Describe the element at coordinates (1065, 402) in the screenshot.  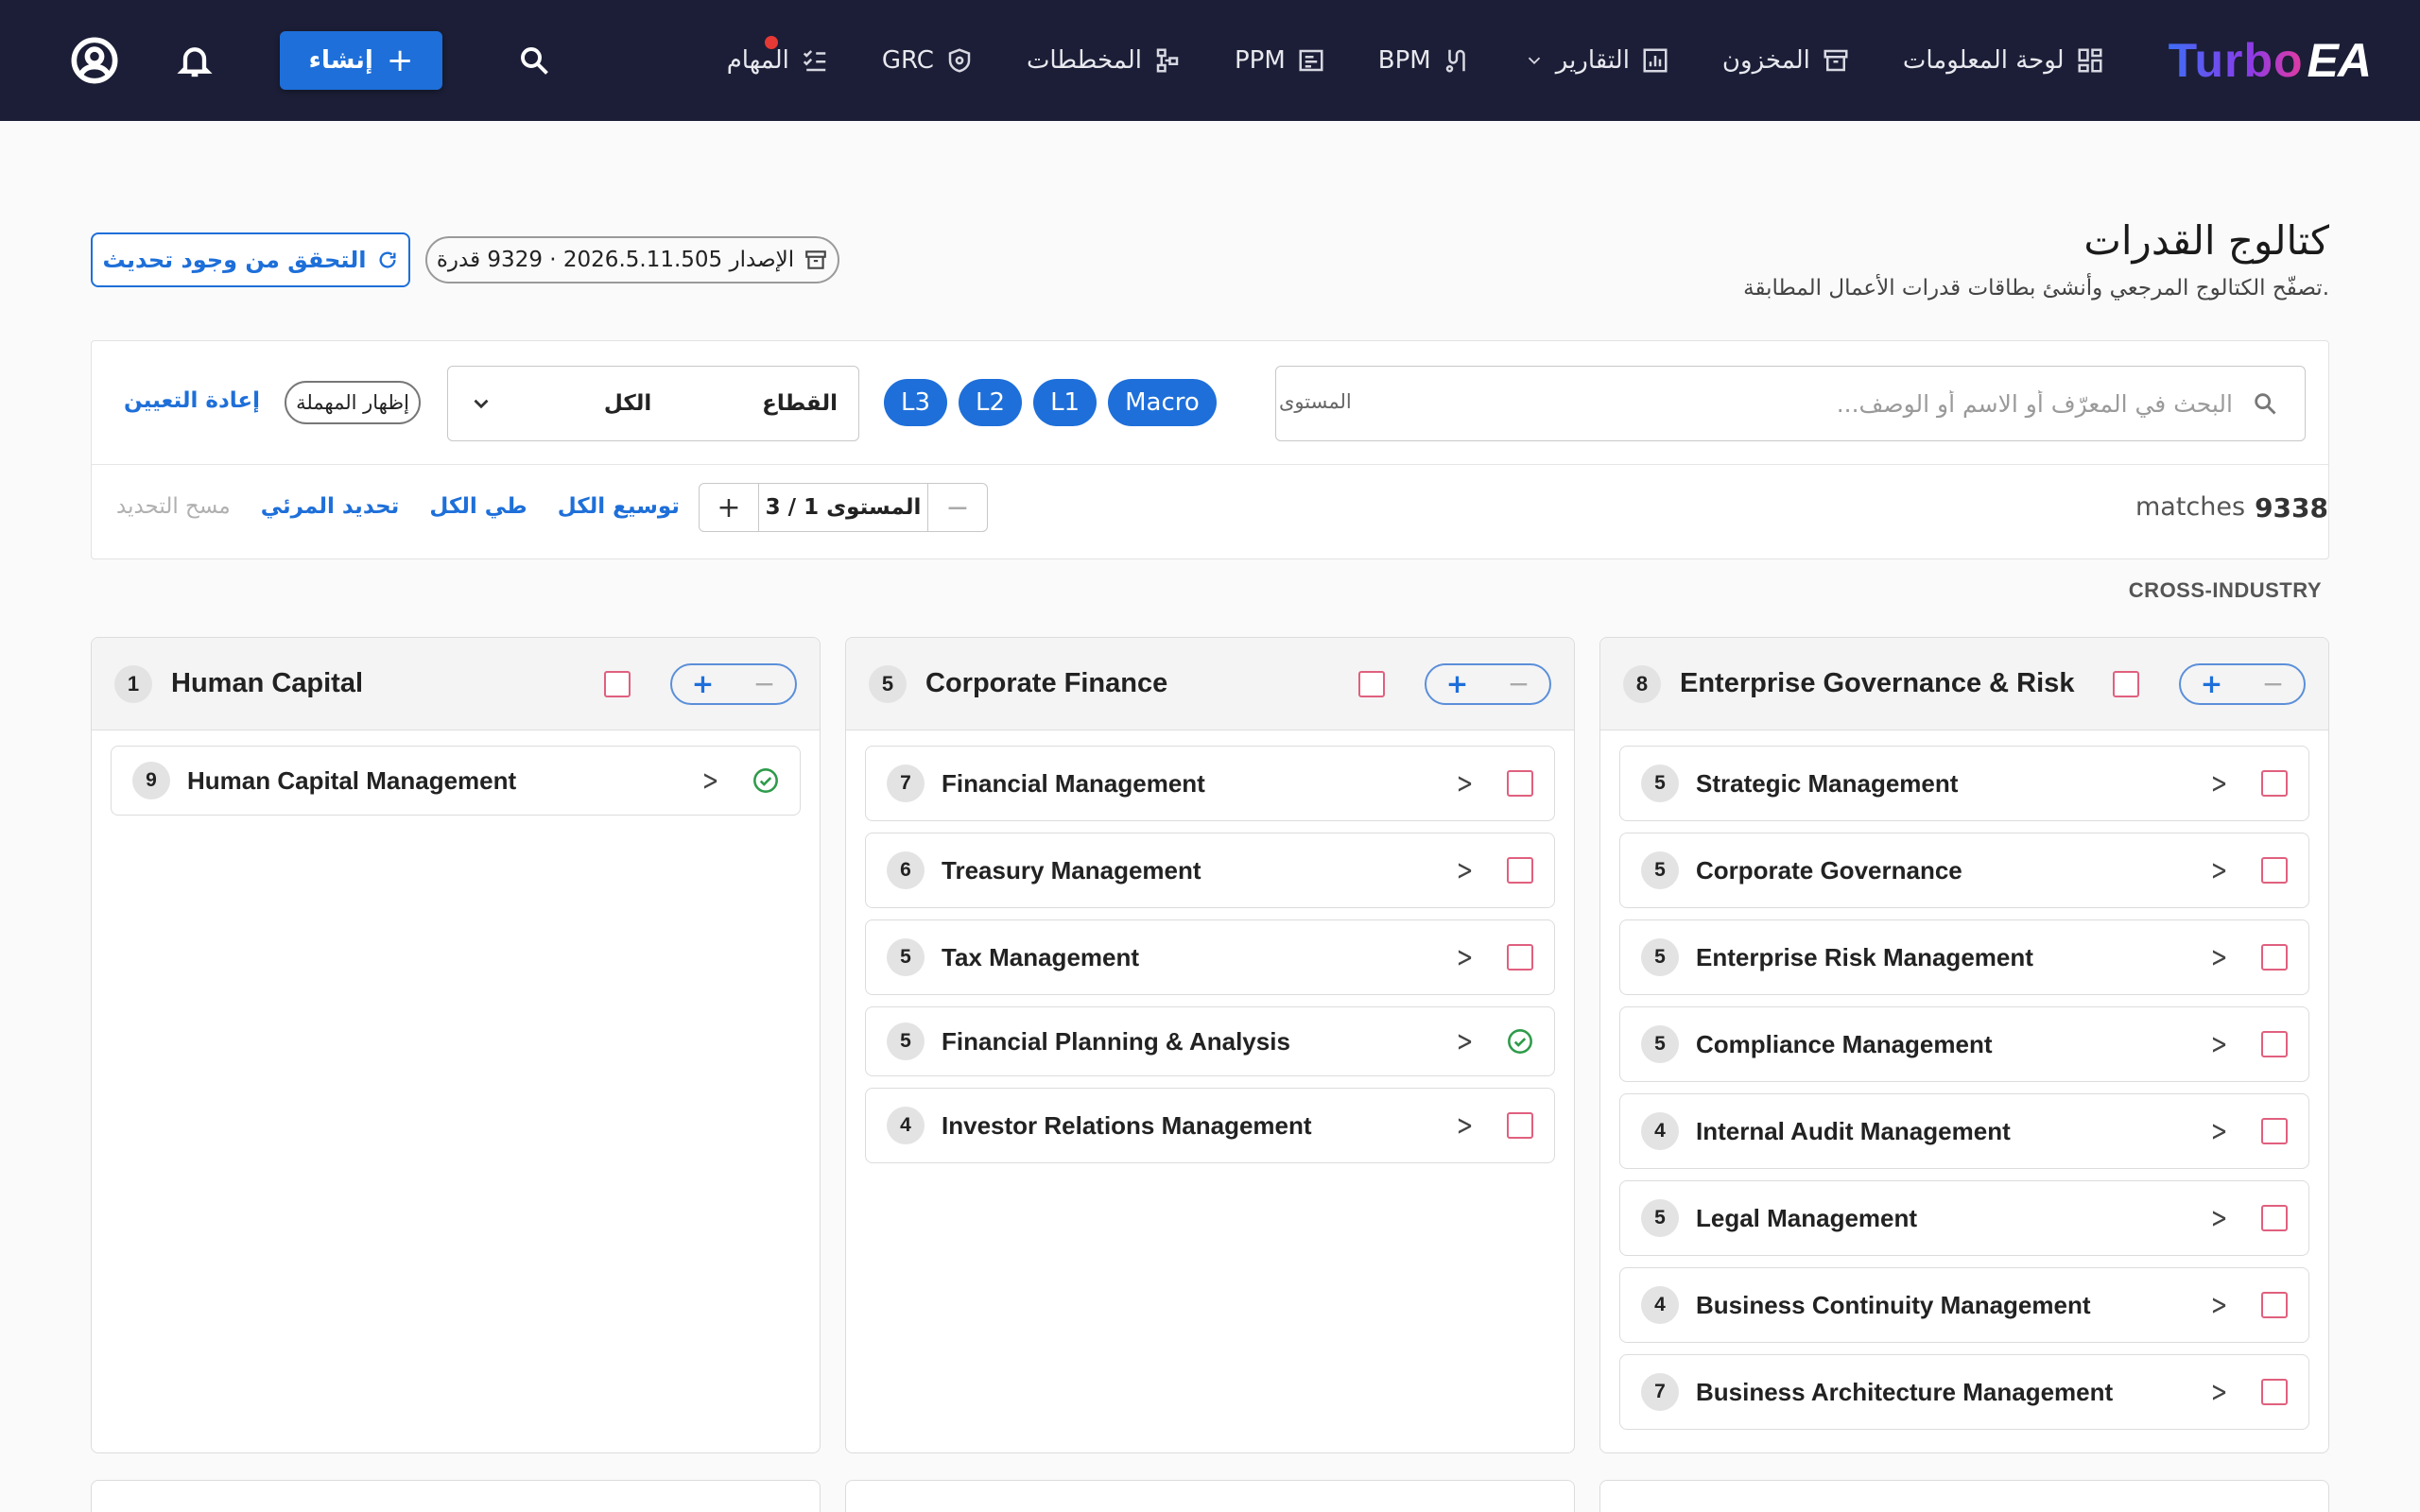
I see `level-chip-l1: L1` at that location.